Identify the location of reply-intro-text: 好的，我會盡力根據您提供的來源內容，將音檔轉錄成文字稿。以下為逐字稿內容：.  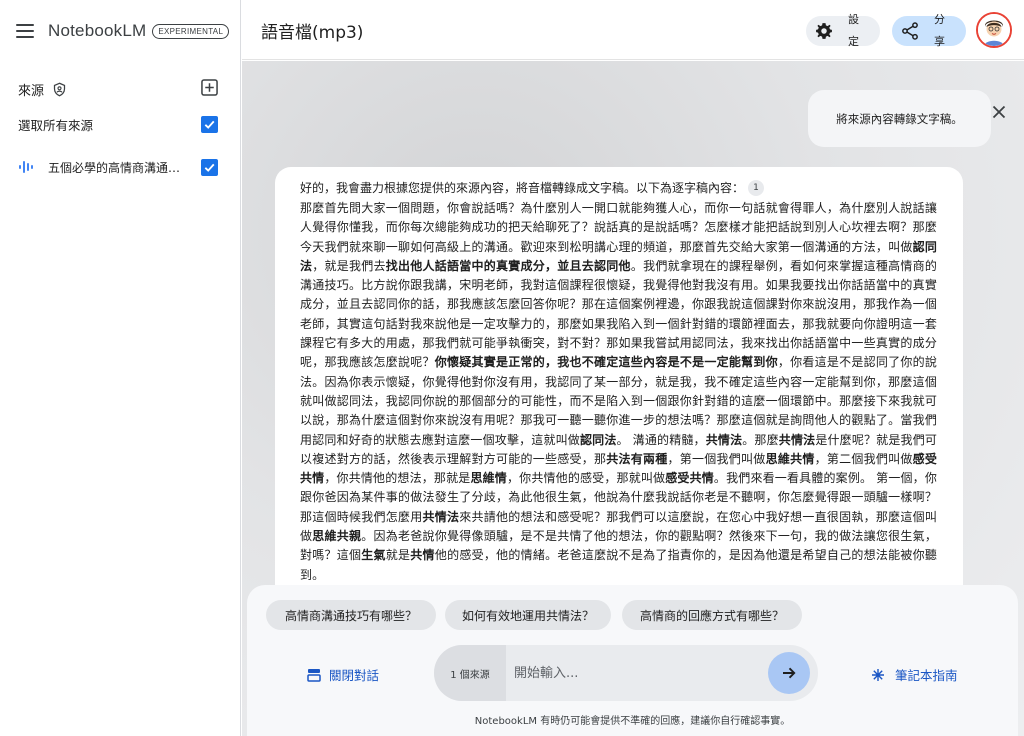
(522, 188).